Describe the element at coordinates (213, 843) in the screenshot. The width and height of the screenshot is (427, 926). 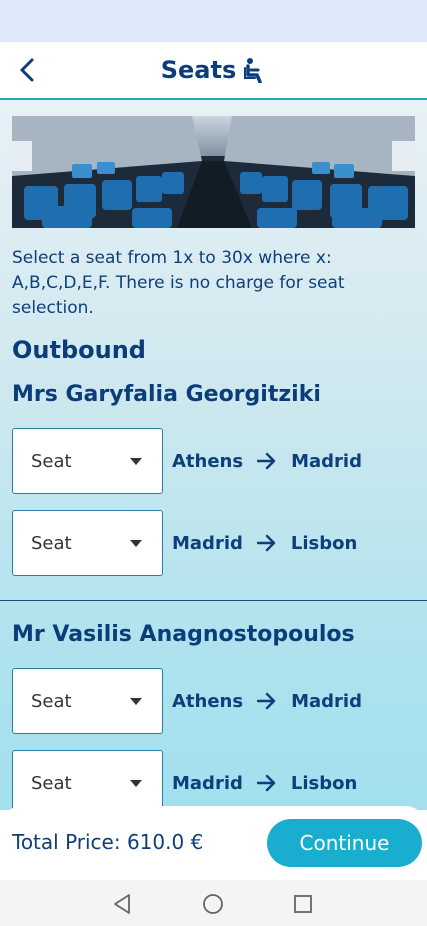
I see `checkout-bar: Total Price: 610.0 € Continue` at that location.